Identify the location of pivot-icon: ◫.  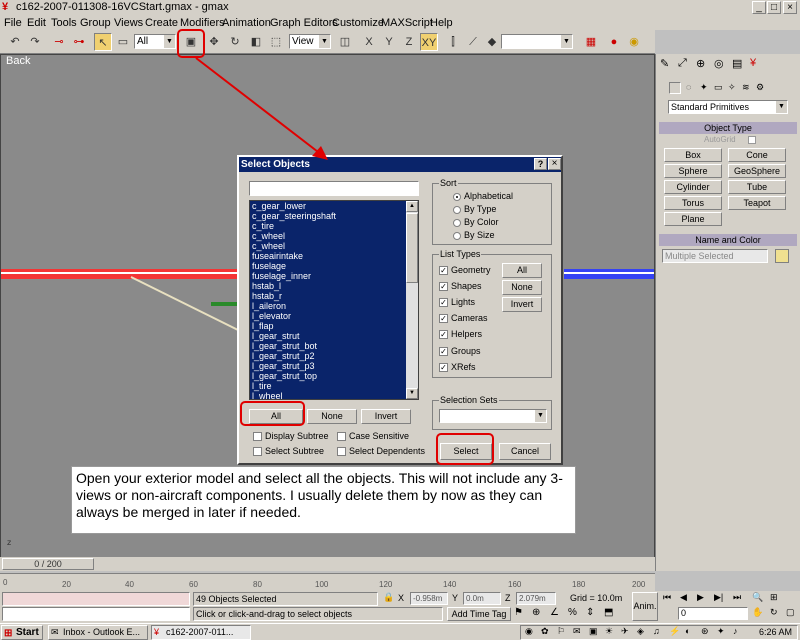
(345, 42).